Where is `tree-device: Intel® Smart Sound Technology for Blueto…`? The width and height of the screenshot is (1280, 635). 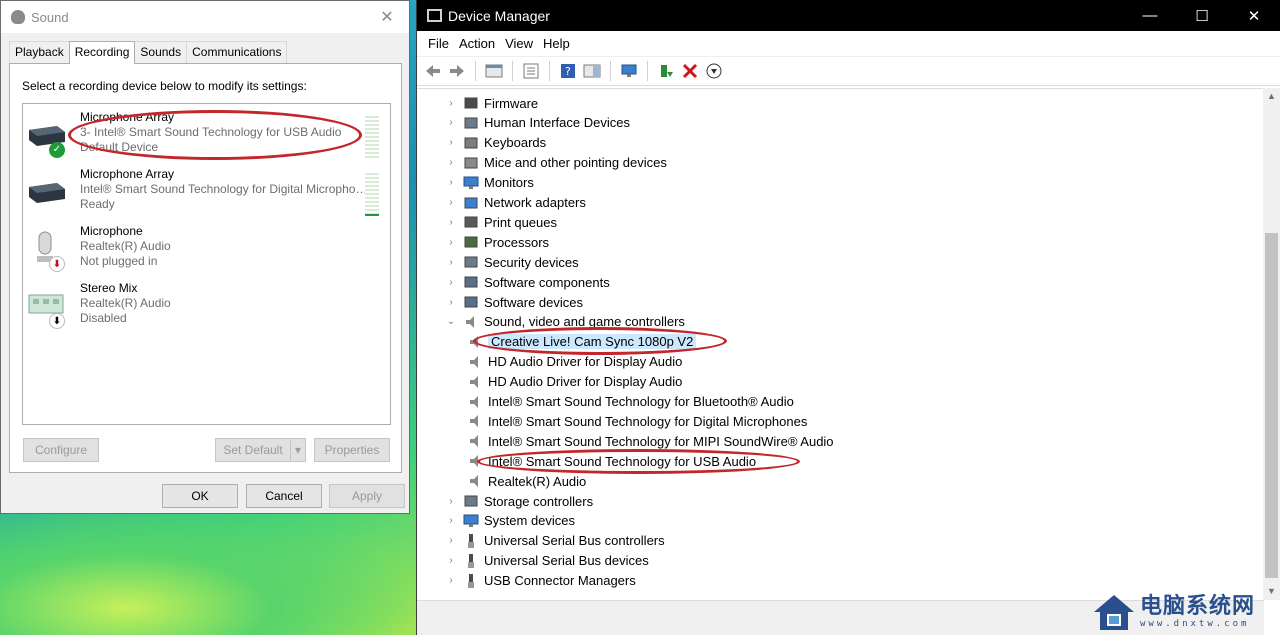 tree-device: Intel® Smart Sound Technology for Blueto… is located at coordinates (630, 402).